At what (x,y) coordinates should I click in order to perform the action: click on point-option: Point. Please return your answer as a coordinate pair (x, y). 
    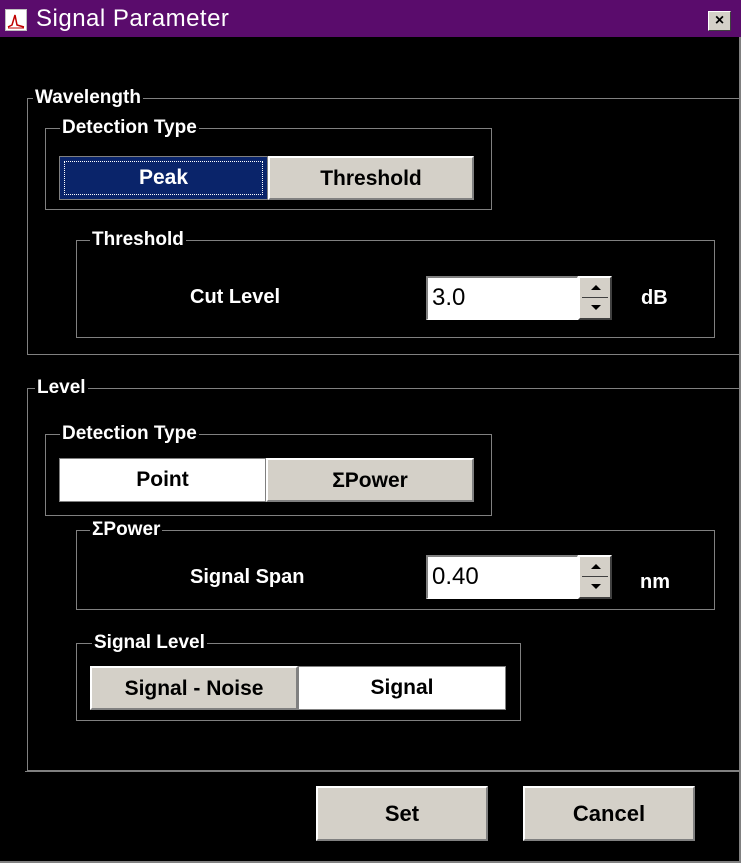
    Looking at the image, I should click on (162, 480).